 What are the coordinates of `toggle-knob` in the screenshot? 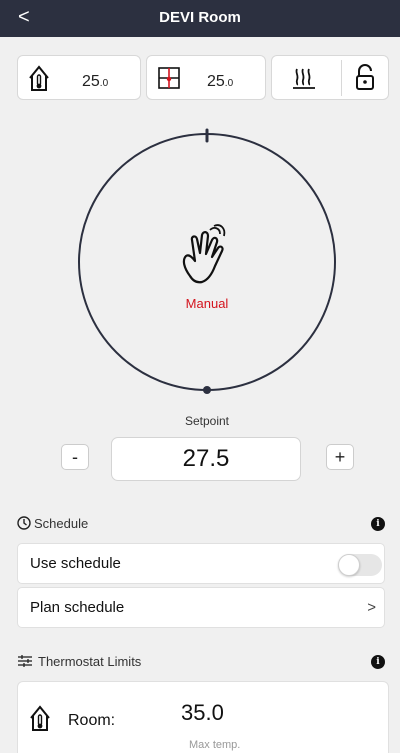 It's located at (349, 565).